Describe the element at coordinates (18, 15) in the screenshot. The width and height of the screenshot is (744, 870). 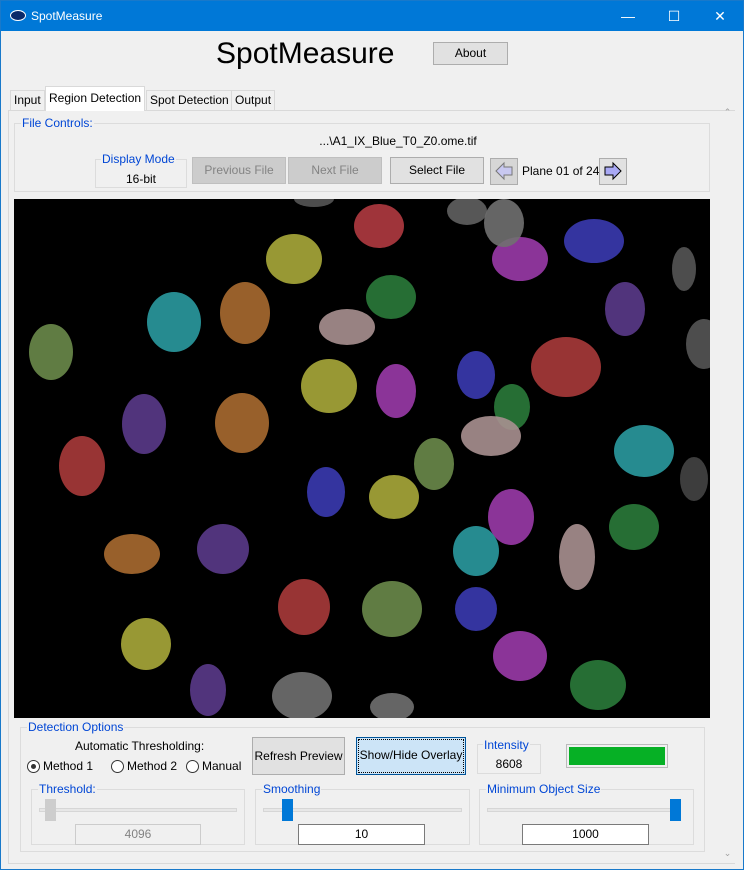
I see `app-icon` at that location.